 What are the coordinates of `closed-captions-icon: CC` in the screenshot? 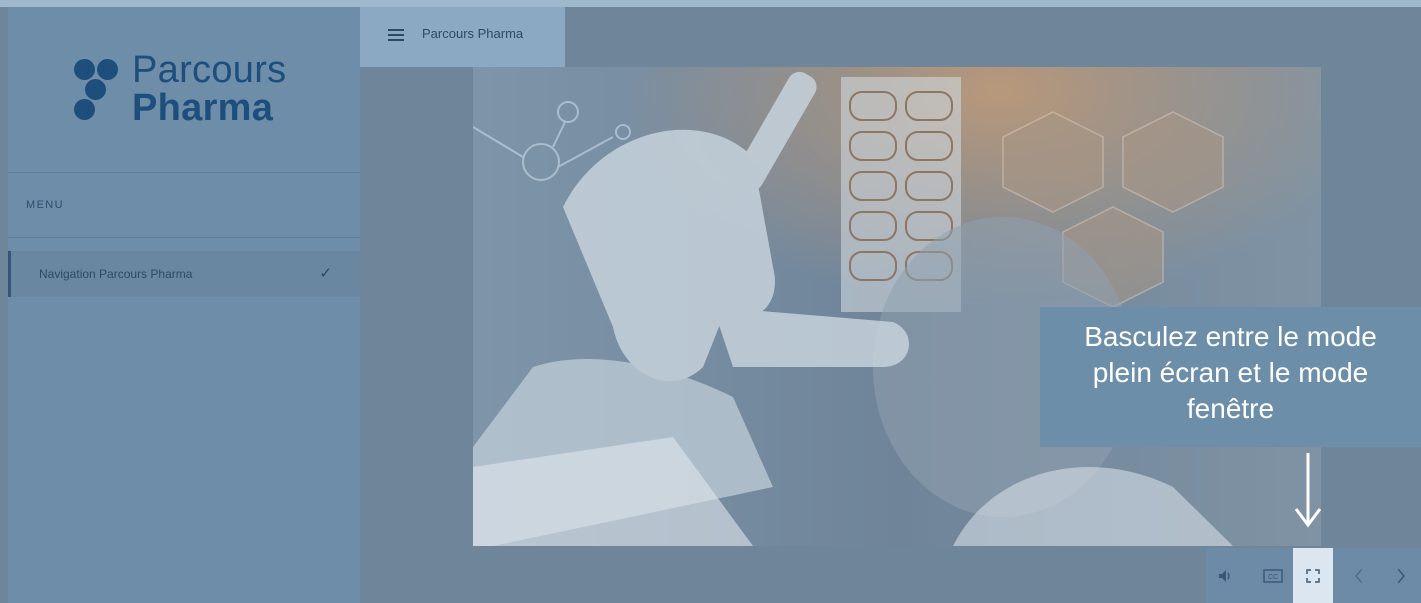 It's located at (1273, 575).